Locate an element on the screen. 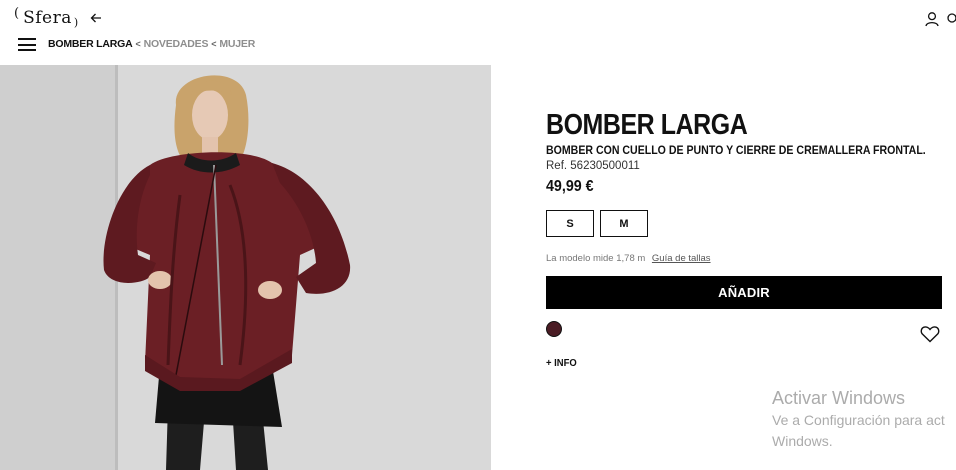  breadcrumb: BOMBER LARGA < NOVEDADES < MUJER is located at coordinates (151, 44).